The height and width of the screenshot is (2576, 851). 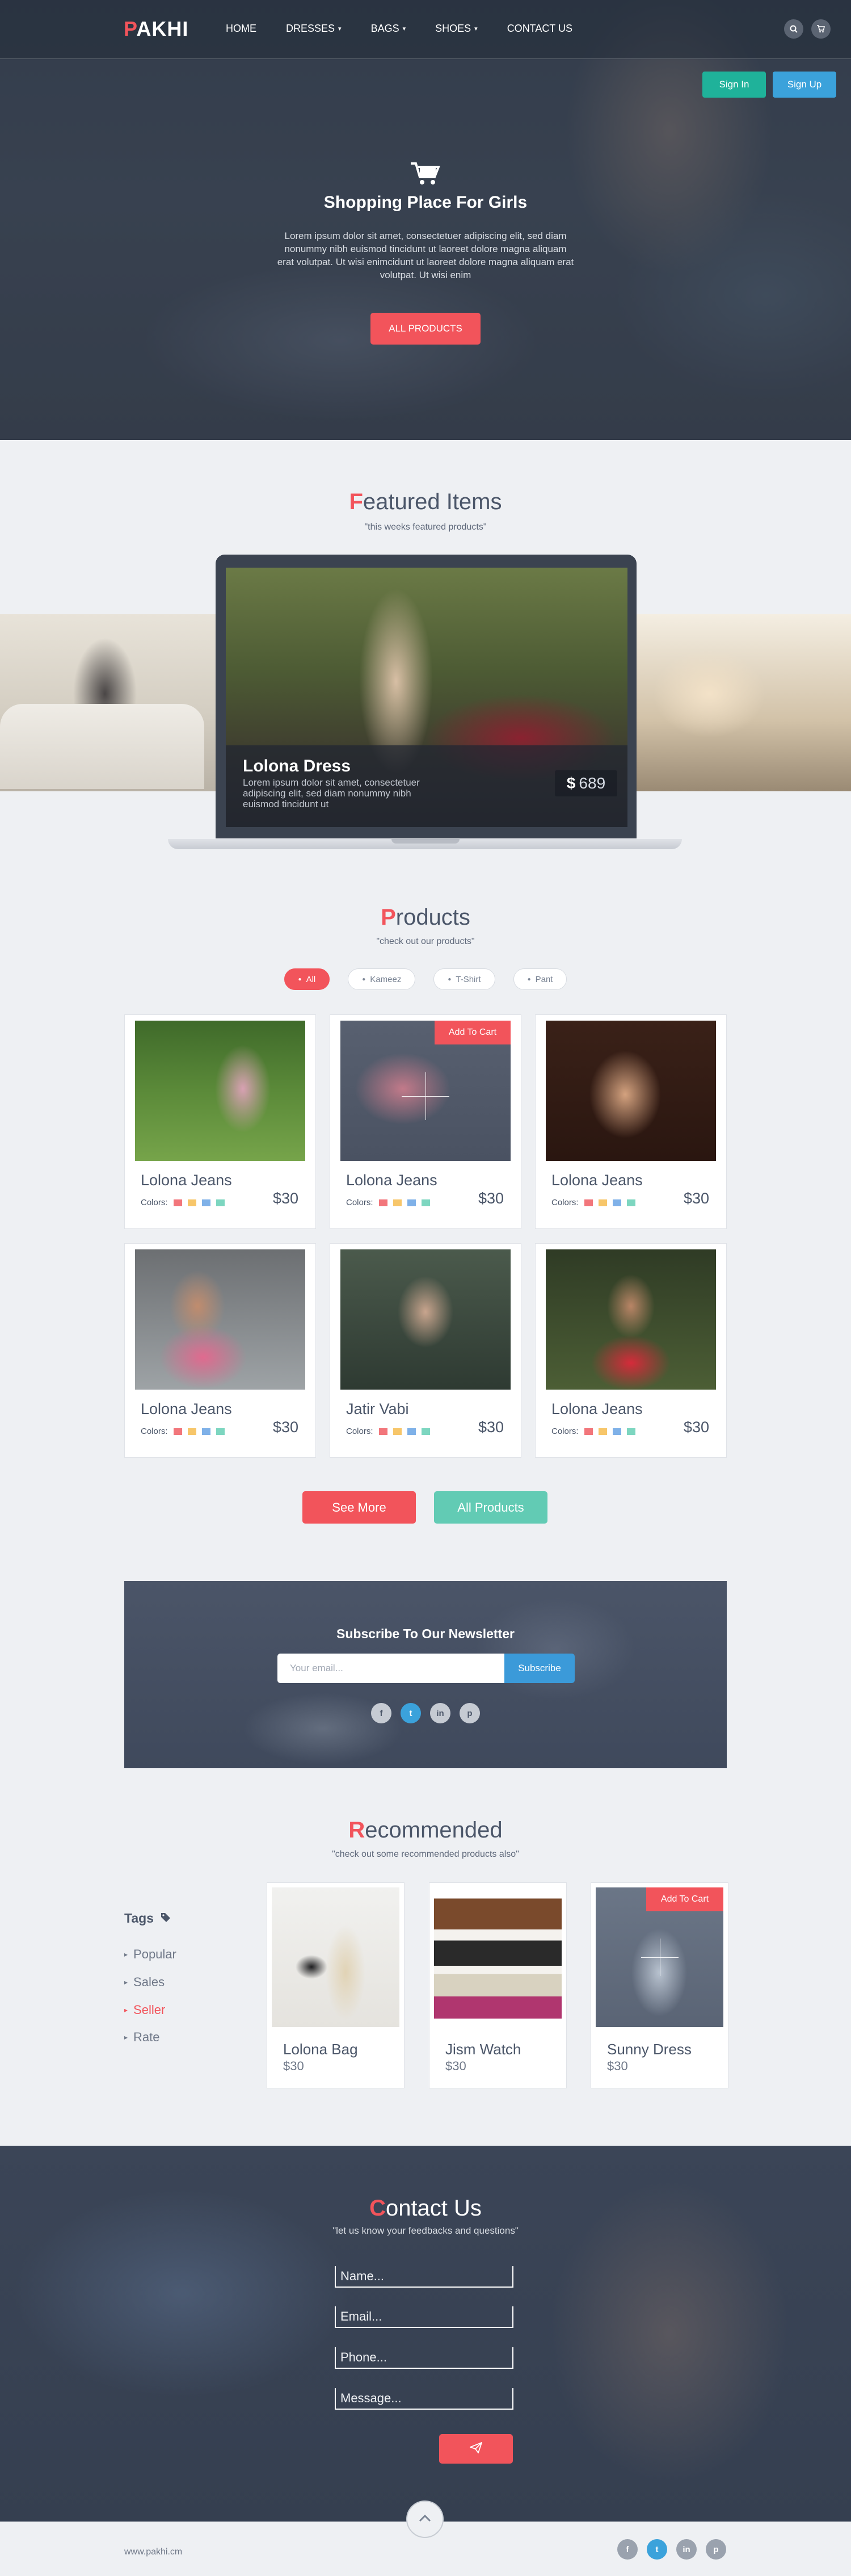 What do you see at coordinates (540, 979) in the screenshot?
I see `filter-pant: ● Pant` at bounding box center [540, 979].